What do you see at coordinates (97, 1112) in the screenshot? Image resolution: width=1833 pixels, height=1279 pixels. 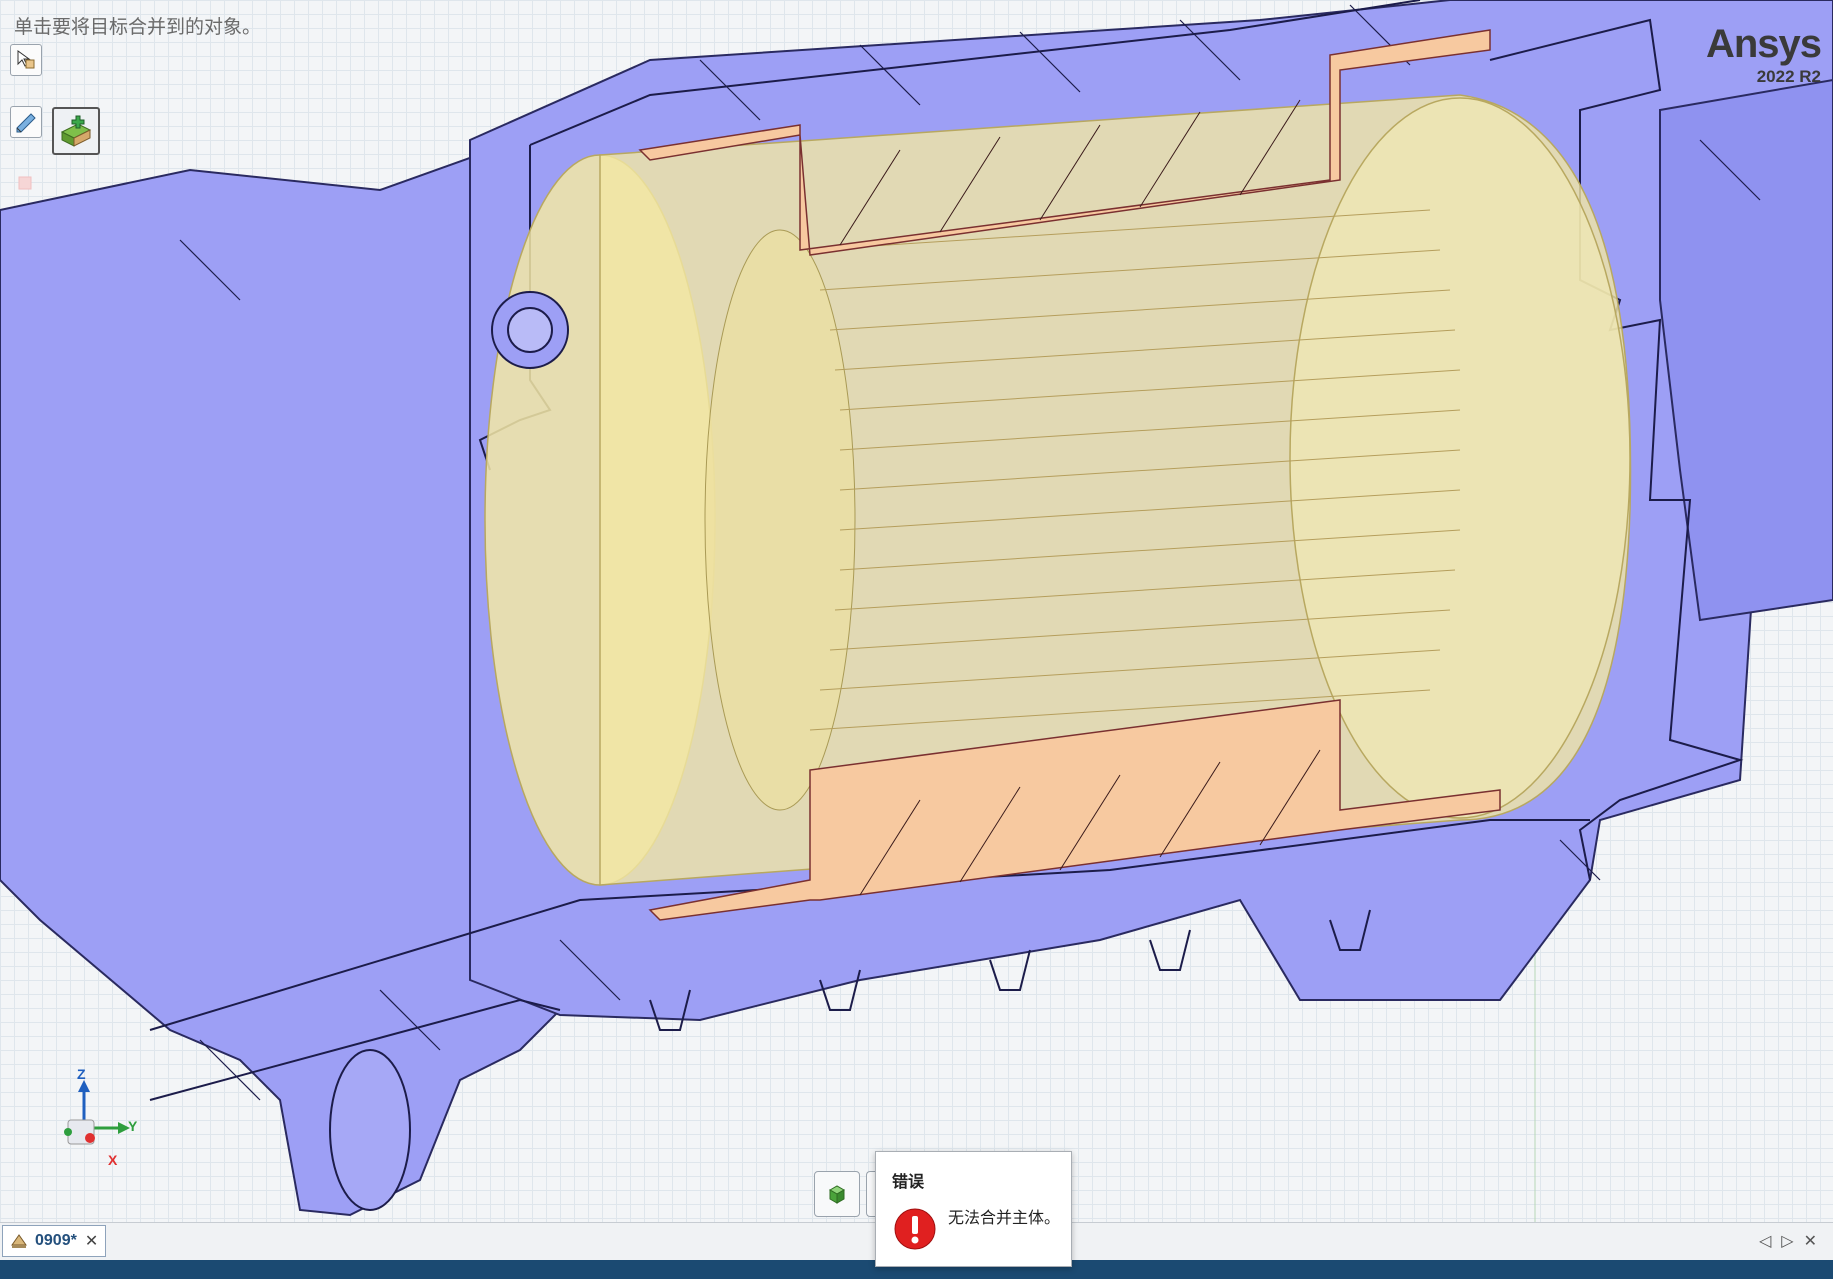 I see `triad-graphic` at bounding box center [97, 1112].